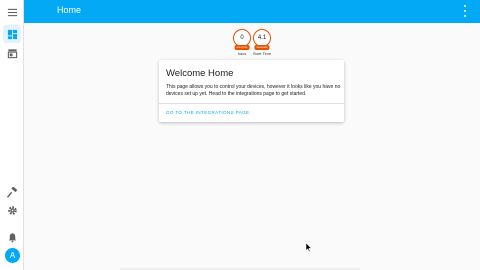 The image size is (480, 270). I want to click on hamburger-icon, so click(12, 12).